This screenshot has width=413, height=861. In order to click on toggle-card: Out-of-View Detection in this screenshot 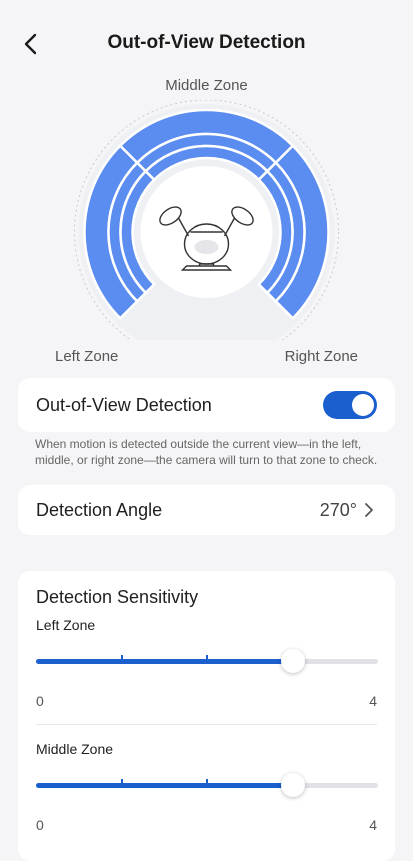, I will do `click(206, 405)`.